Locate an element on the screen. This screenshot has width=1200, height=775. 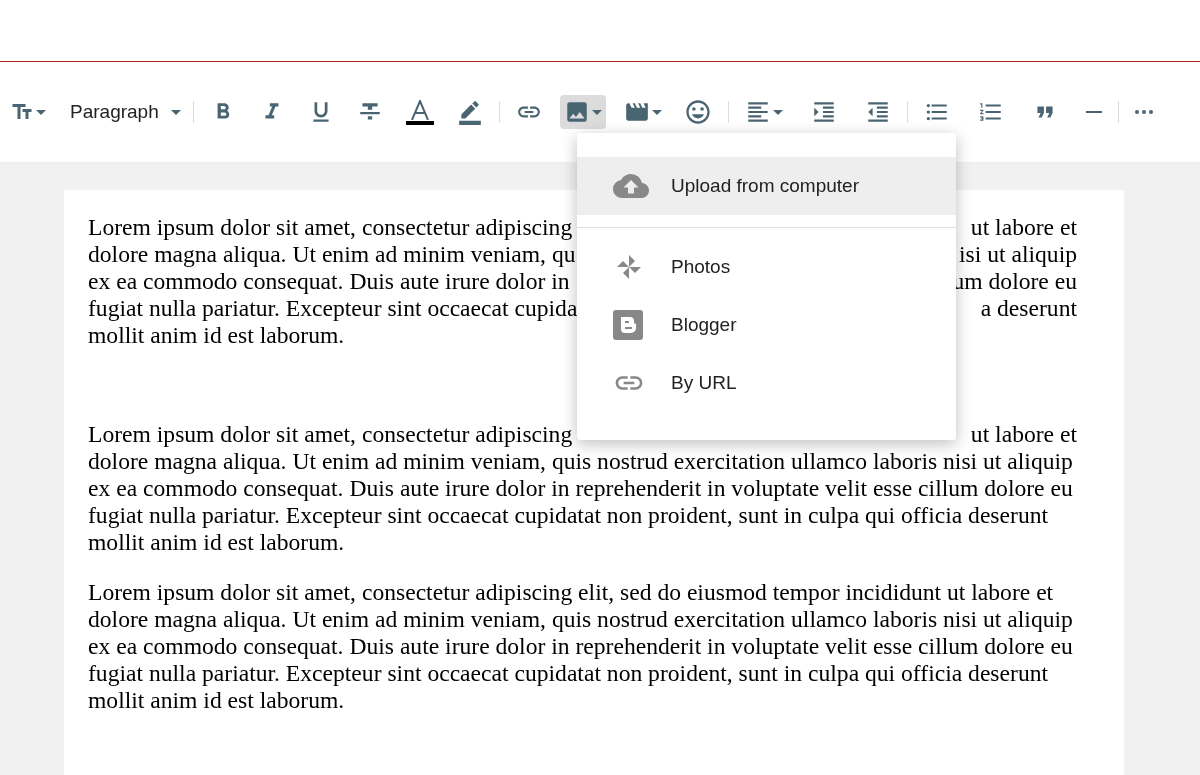
menu-item: Upload from computer is located at coordinates (766, 186).